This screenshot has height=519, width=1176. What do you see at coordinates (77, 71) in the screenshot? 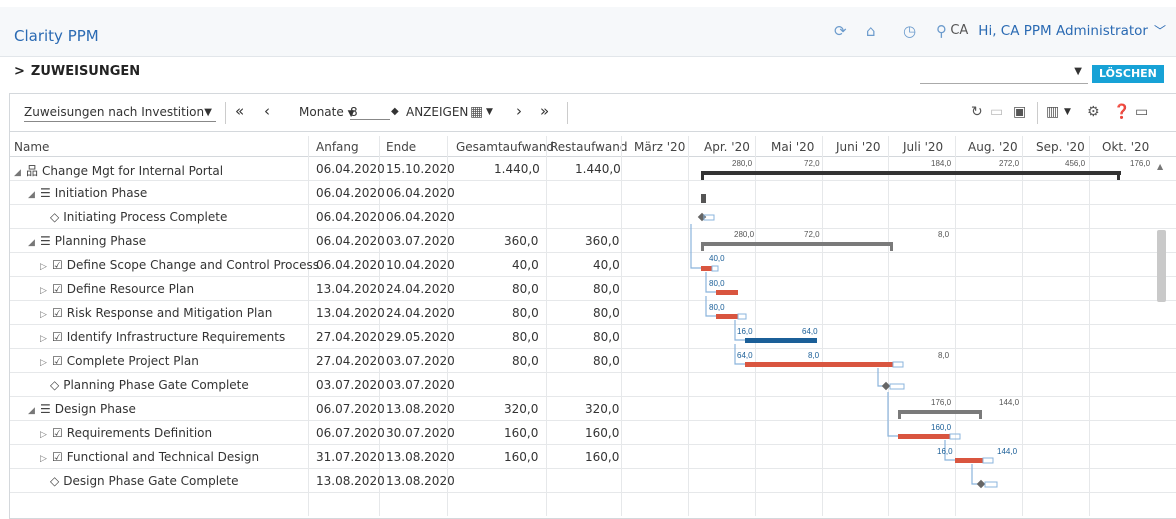
I see `section-title: > ZUWEISUNGEN` at bounding box center [77, 71].